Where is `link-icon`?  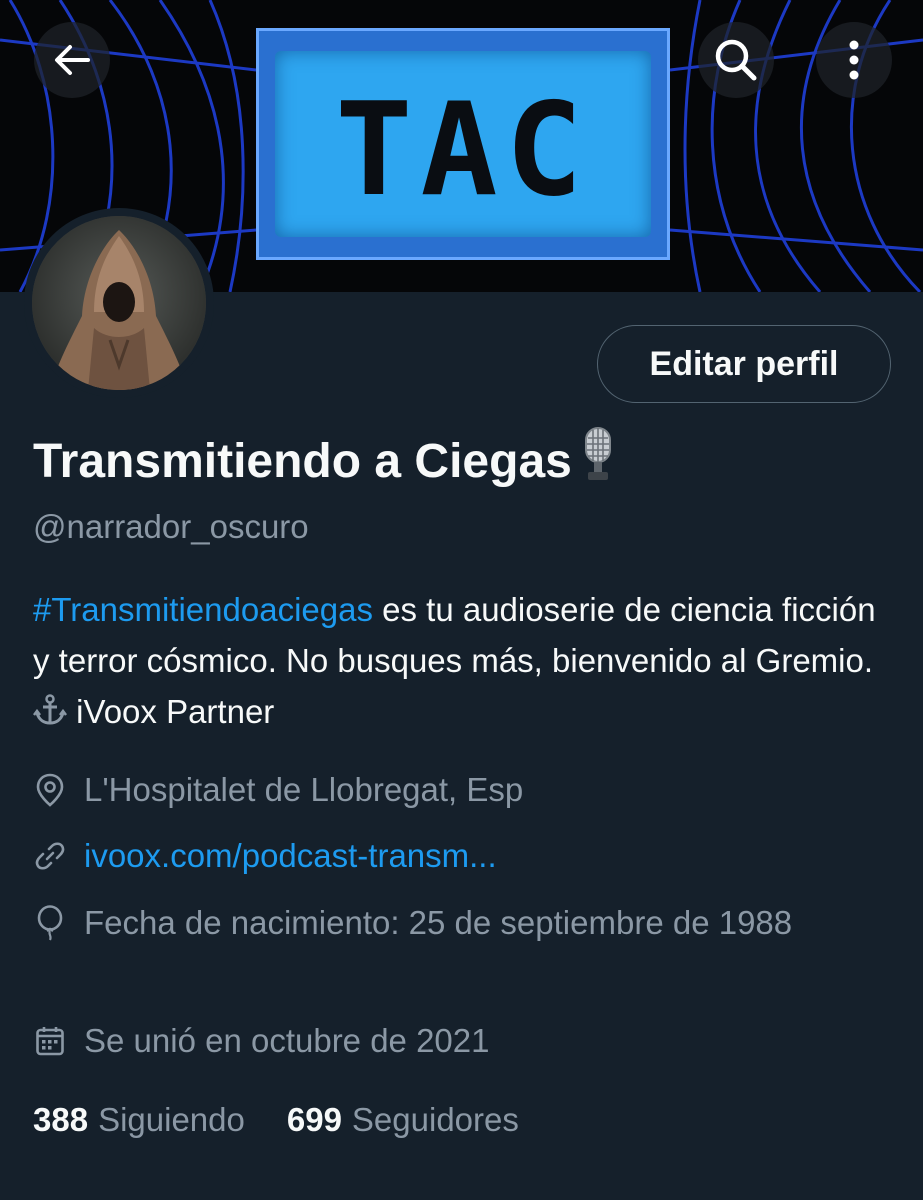 link-icon is located at coordinates (50, 855).